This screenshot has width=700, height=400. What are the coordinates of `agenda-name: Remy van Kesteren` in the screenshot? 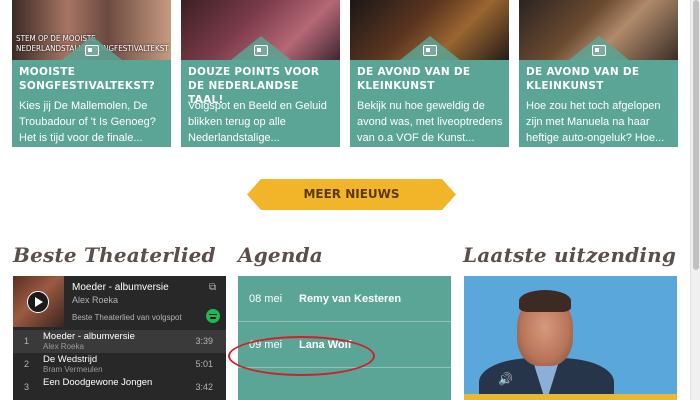 It's located at (350, 299).